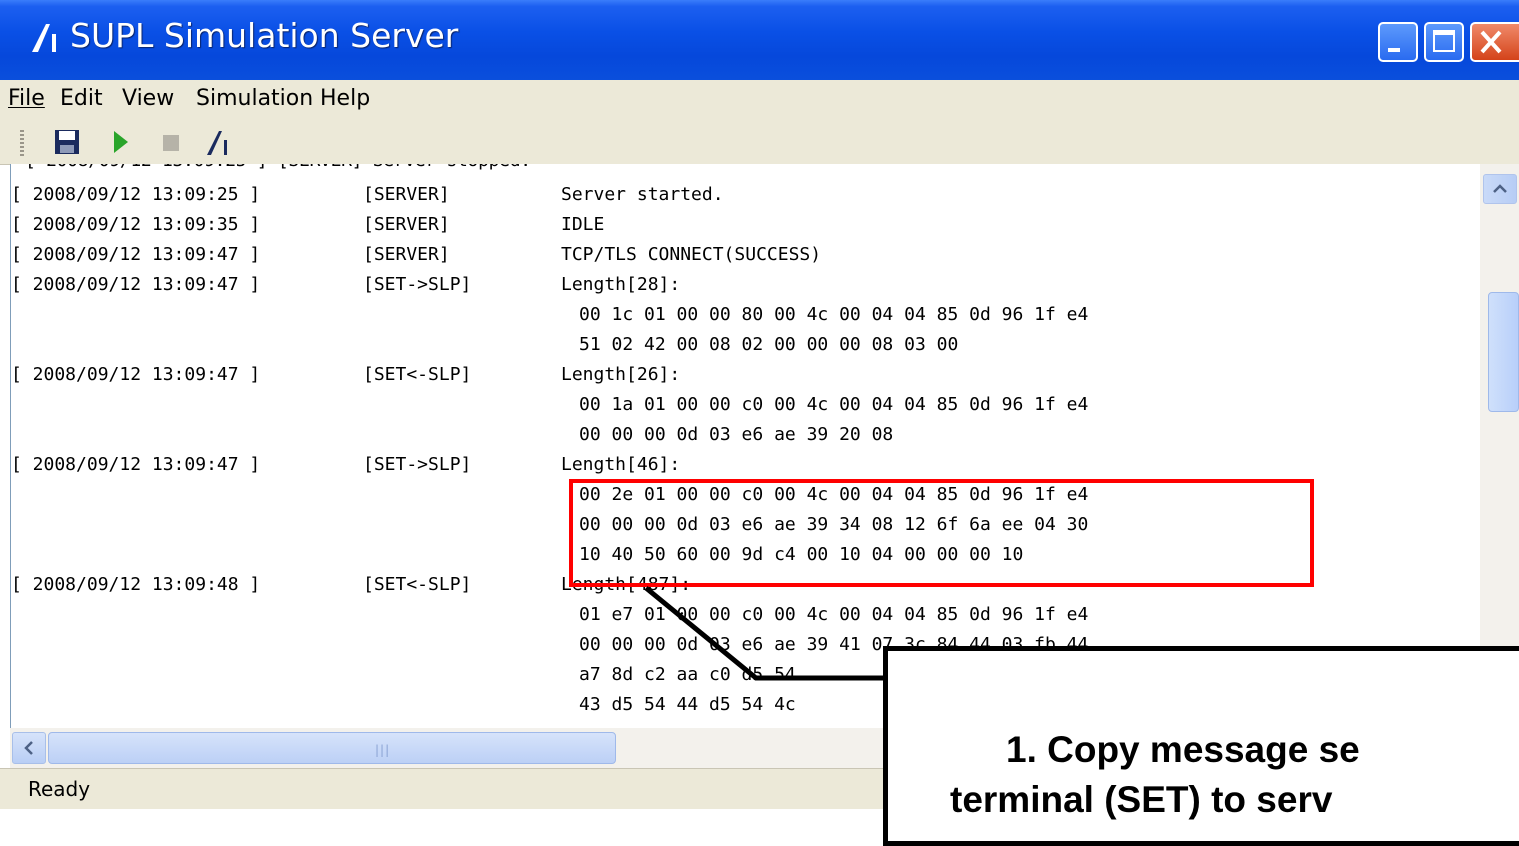 This screenshot has height=846, width=1519. What do you see at coordinates (759, 40) in the screenshot?
I see `title-bar: SUPL Simulation Server` at bounding box center [759, 40].